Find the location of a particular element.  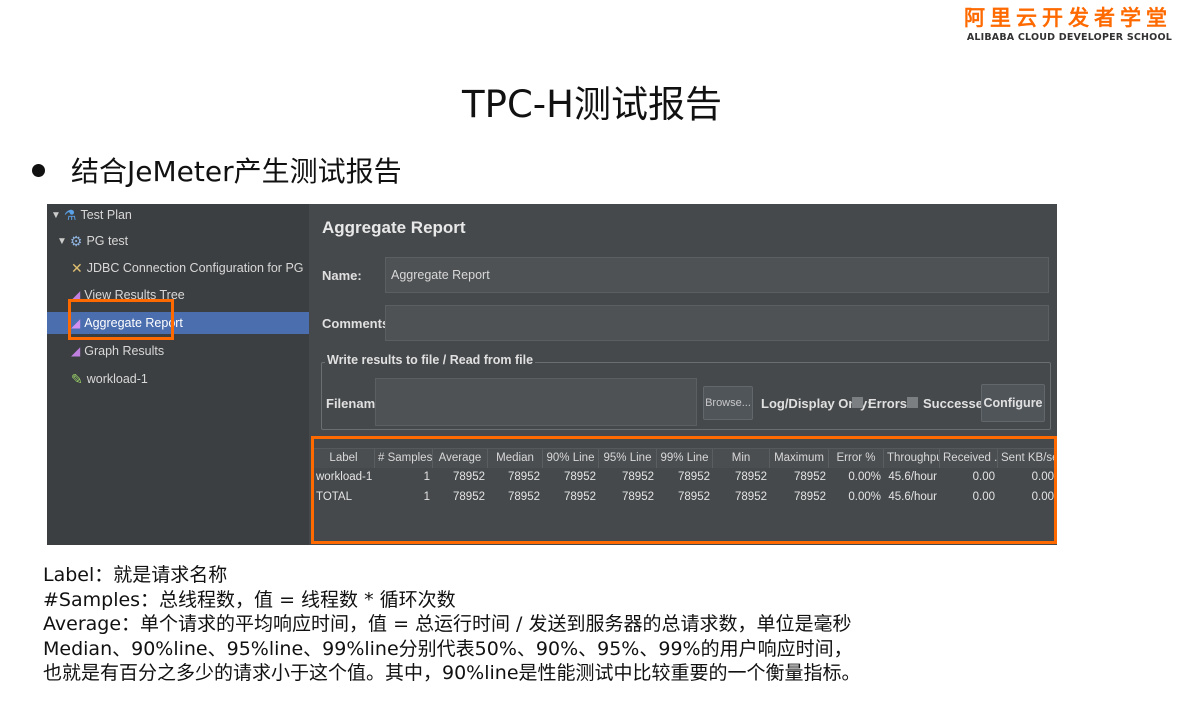

errors-label: Errors is located at coordinates (888, 403).